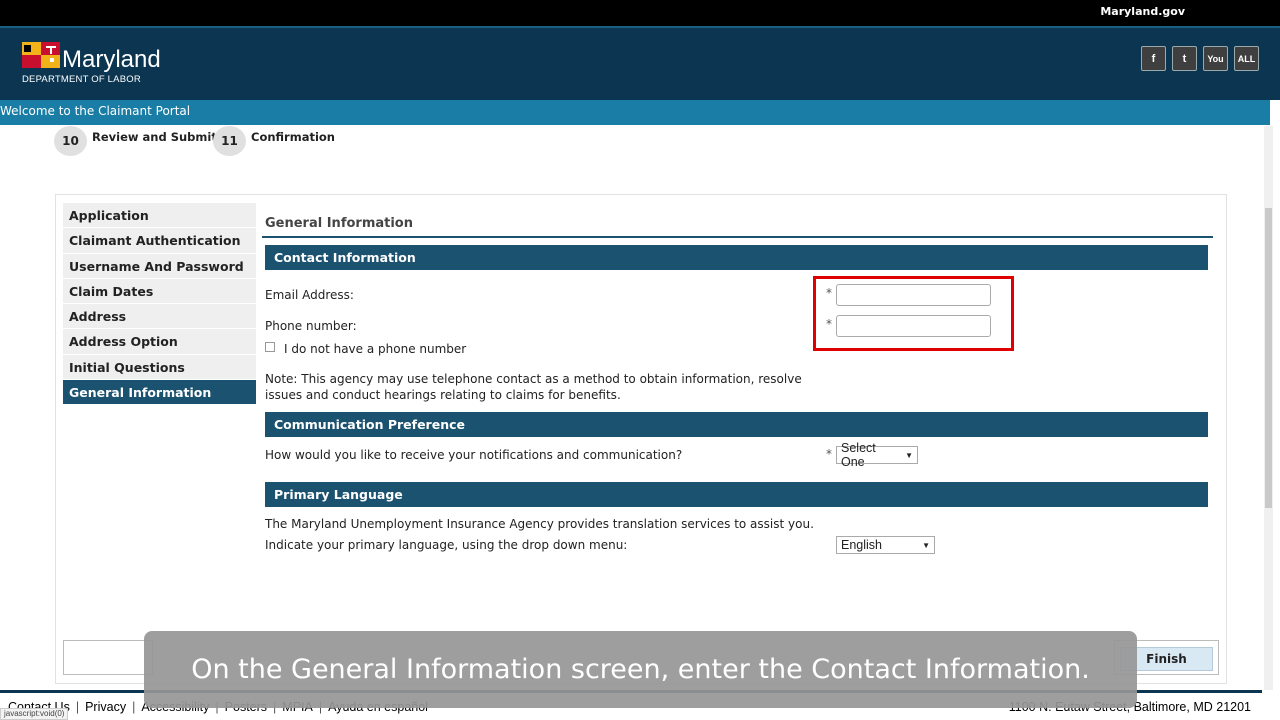 The height and width of the screenshot is (720, 1280). I want to click on all-social-icon: ALL, so click(1246, 58).